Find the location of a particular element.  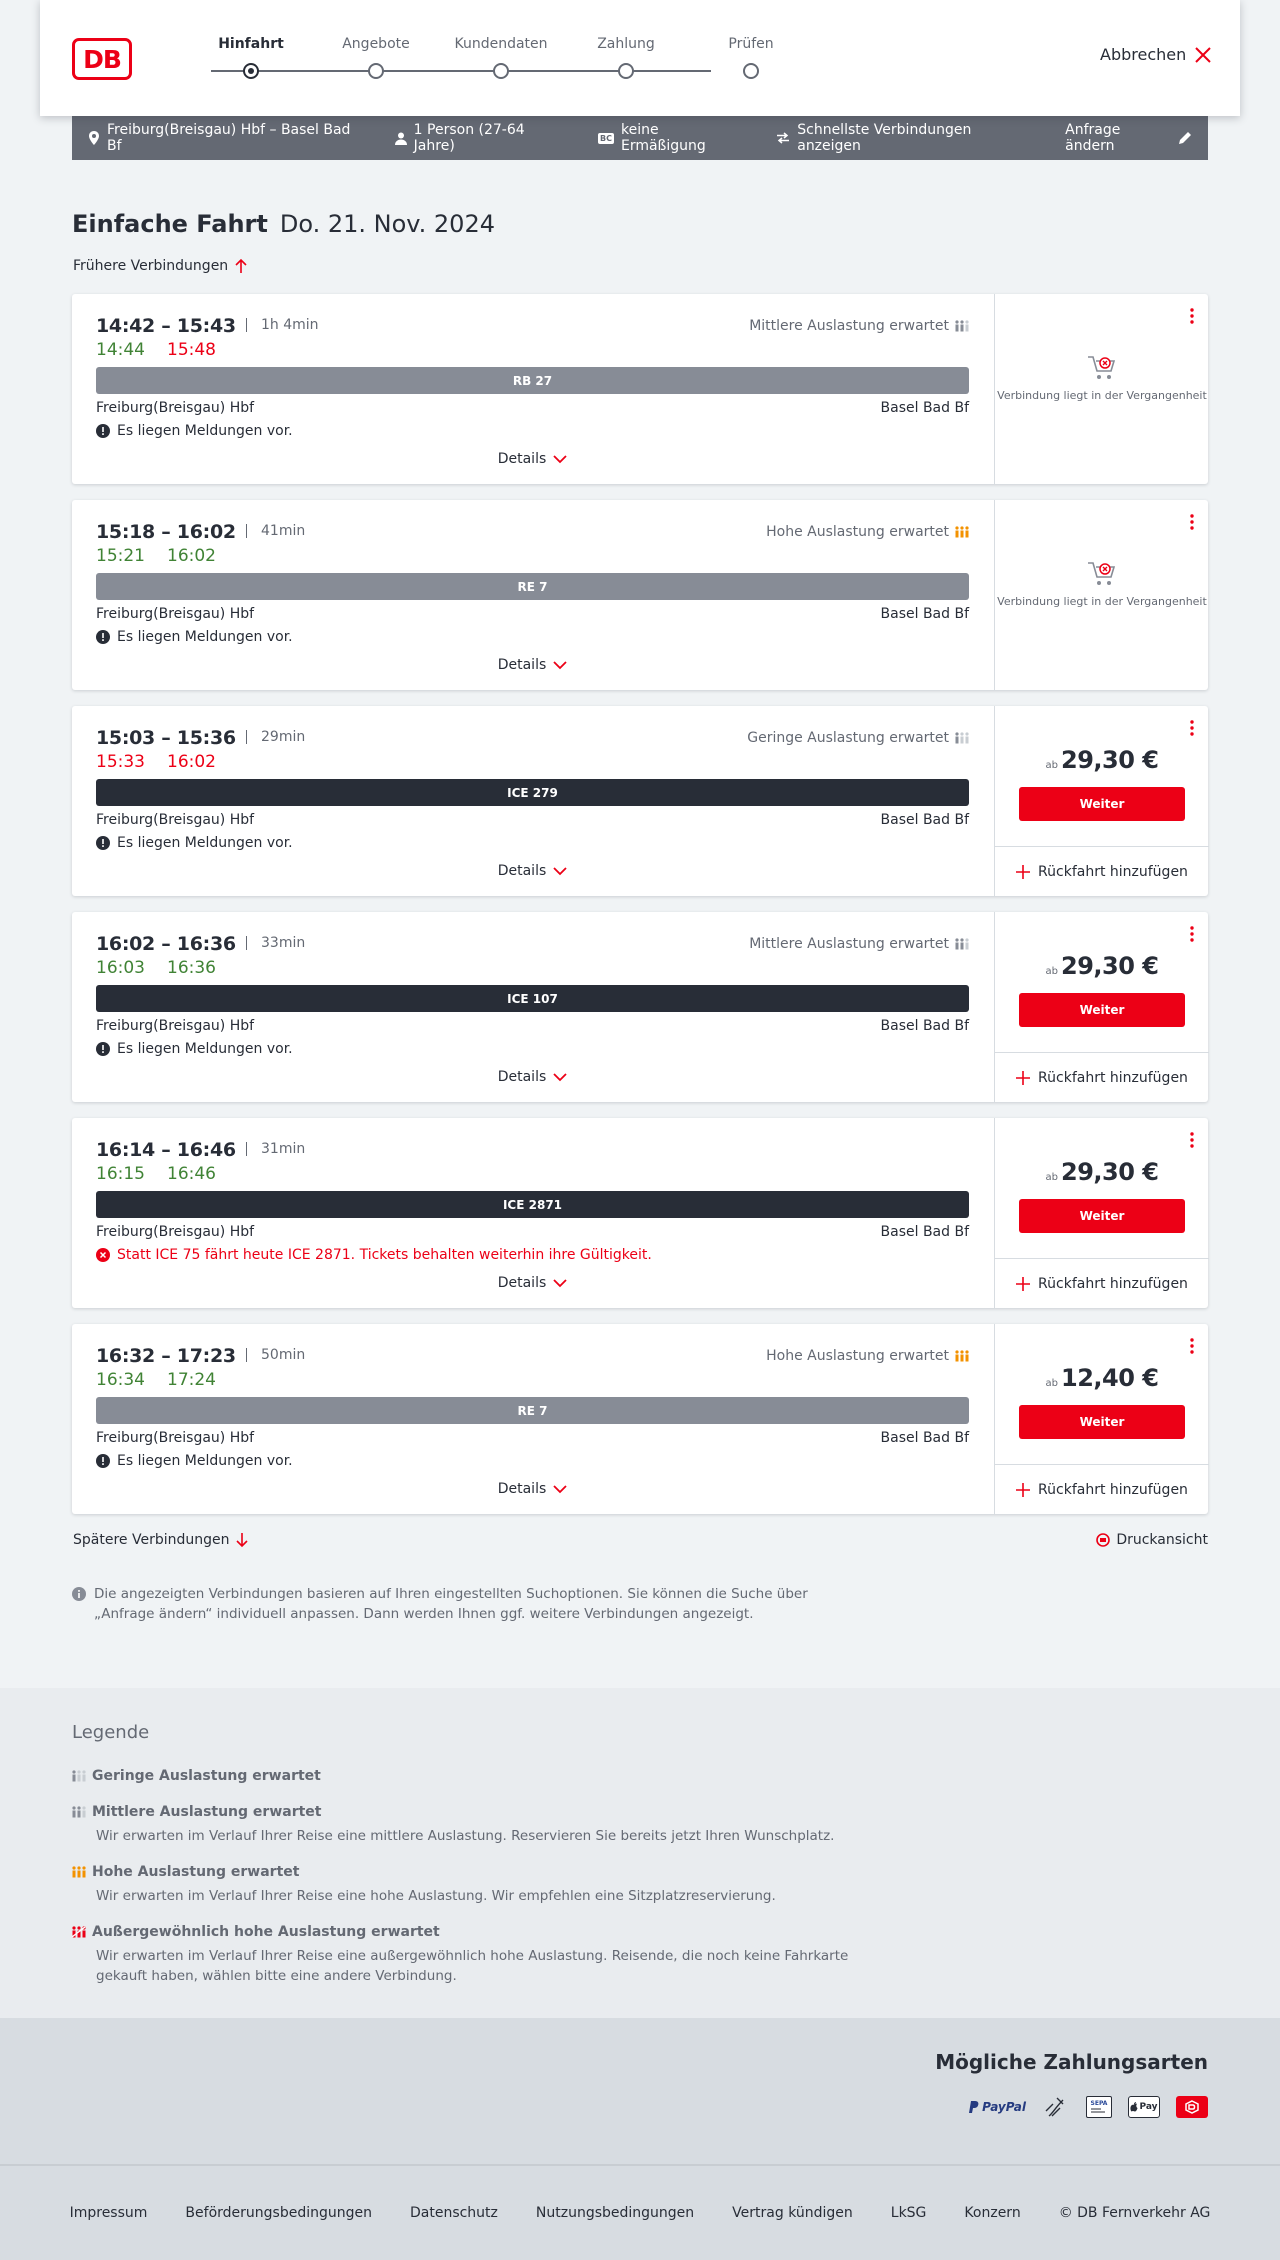

arrow-up-icon is located at coordinates (241, 265).